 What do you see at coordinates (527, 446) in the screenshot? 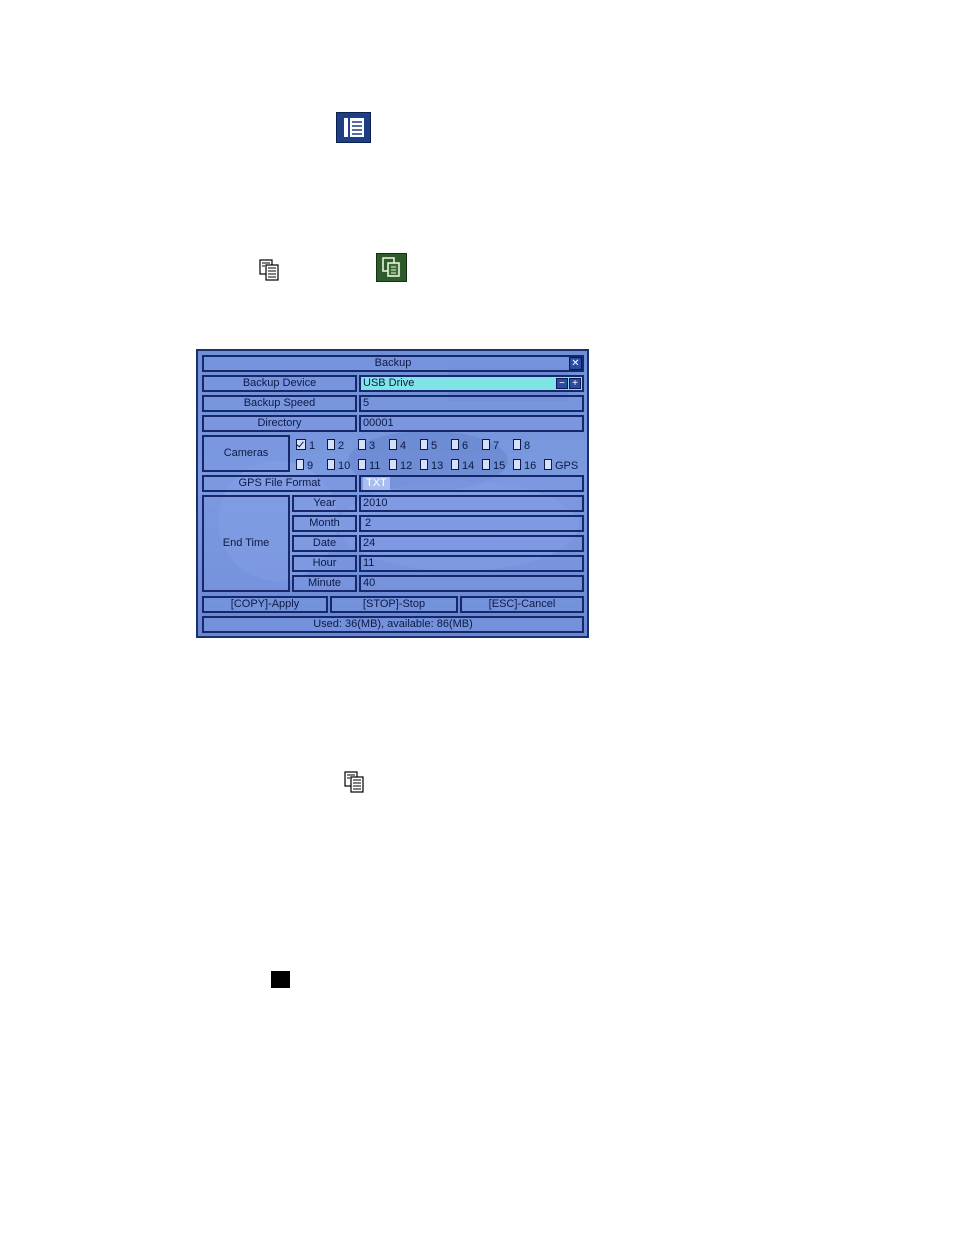
I see `camera-label: 8` at bounding box center [527, 446].